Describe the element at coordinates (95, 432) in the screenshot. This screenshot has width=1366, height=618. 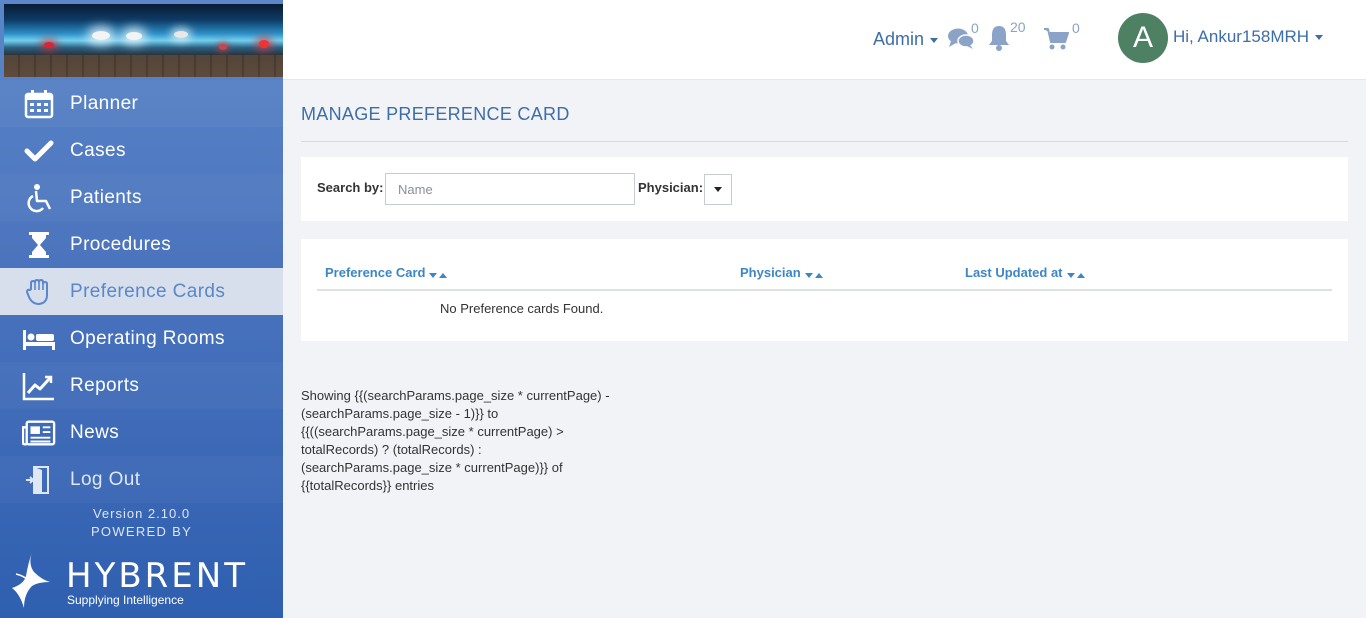
I see `sidebar-item-label: News` at that location.